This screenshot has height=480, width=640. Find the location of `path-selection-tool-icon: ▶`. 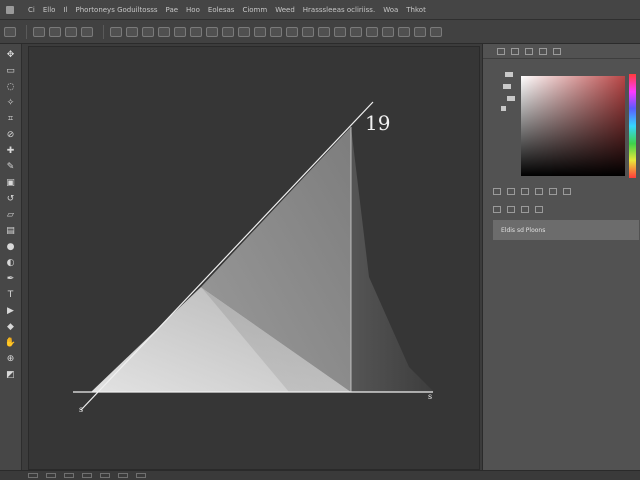

path-selection-tool-icon: ▶ is located at coordinates (11, 311).